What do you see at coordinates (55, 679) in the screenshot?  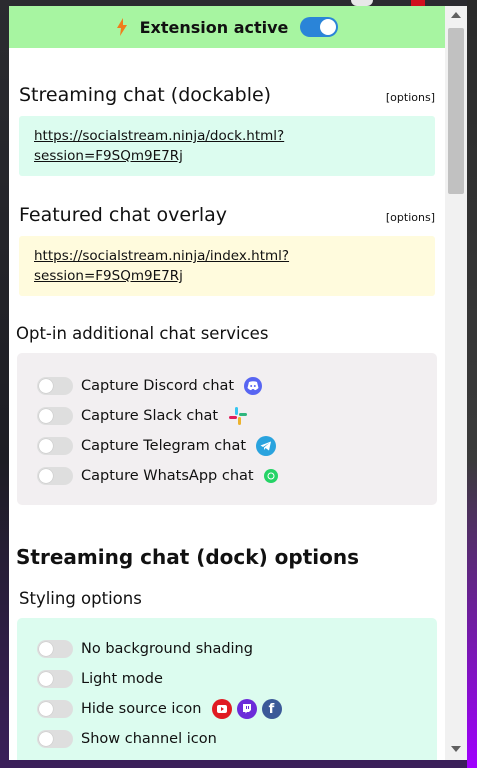 I see `light-mode-toggle` at bounding box center [55, 679].